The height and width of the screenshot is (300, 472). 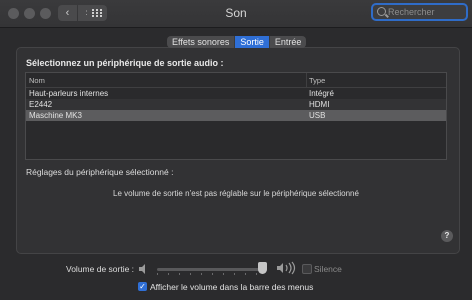 What do you see at coordinates (262, 268) in the screenshot?
I see `volume-slider-thumb` at bounding box center [262, 268].